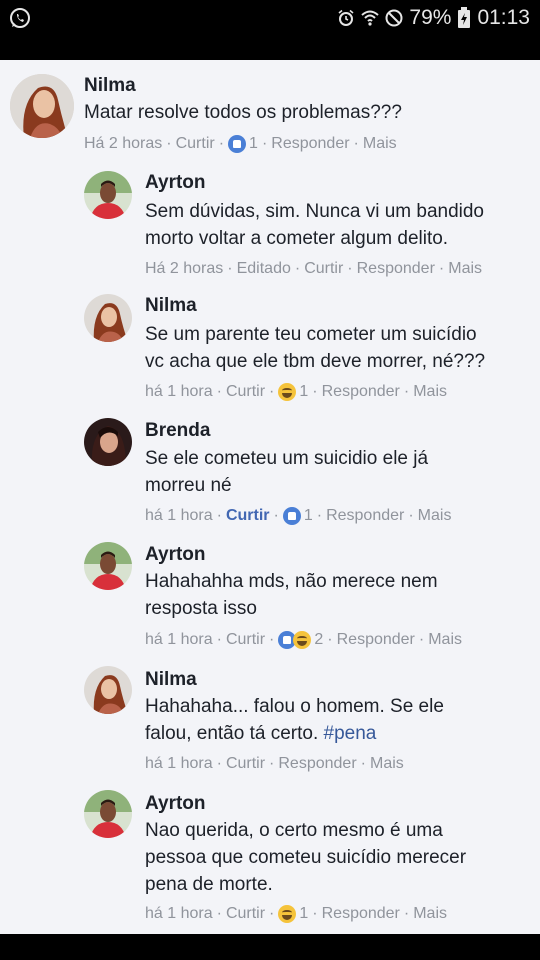 This screenshot has width=540, height=960. Describe the element at coordinates (430, 17) in the screenshot. I see `battery-percent: 79%` at that location.